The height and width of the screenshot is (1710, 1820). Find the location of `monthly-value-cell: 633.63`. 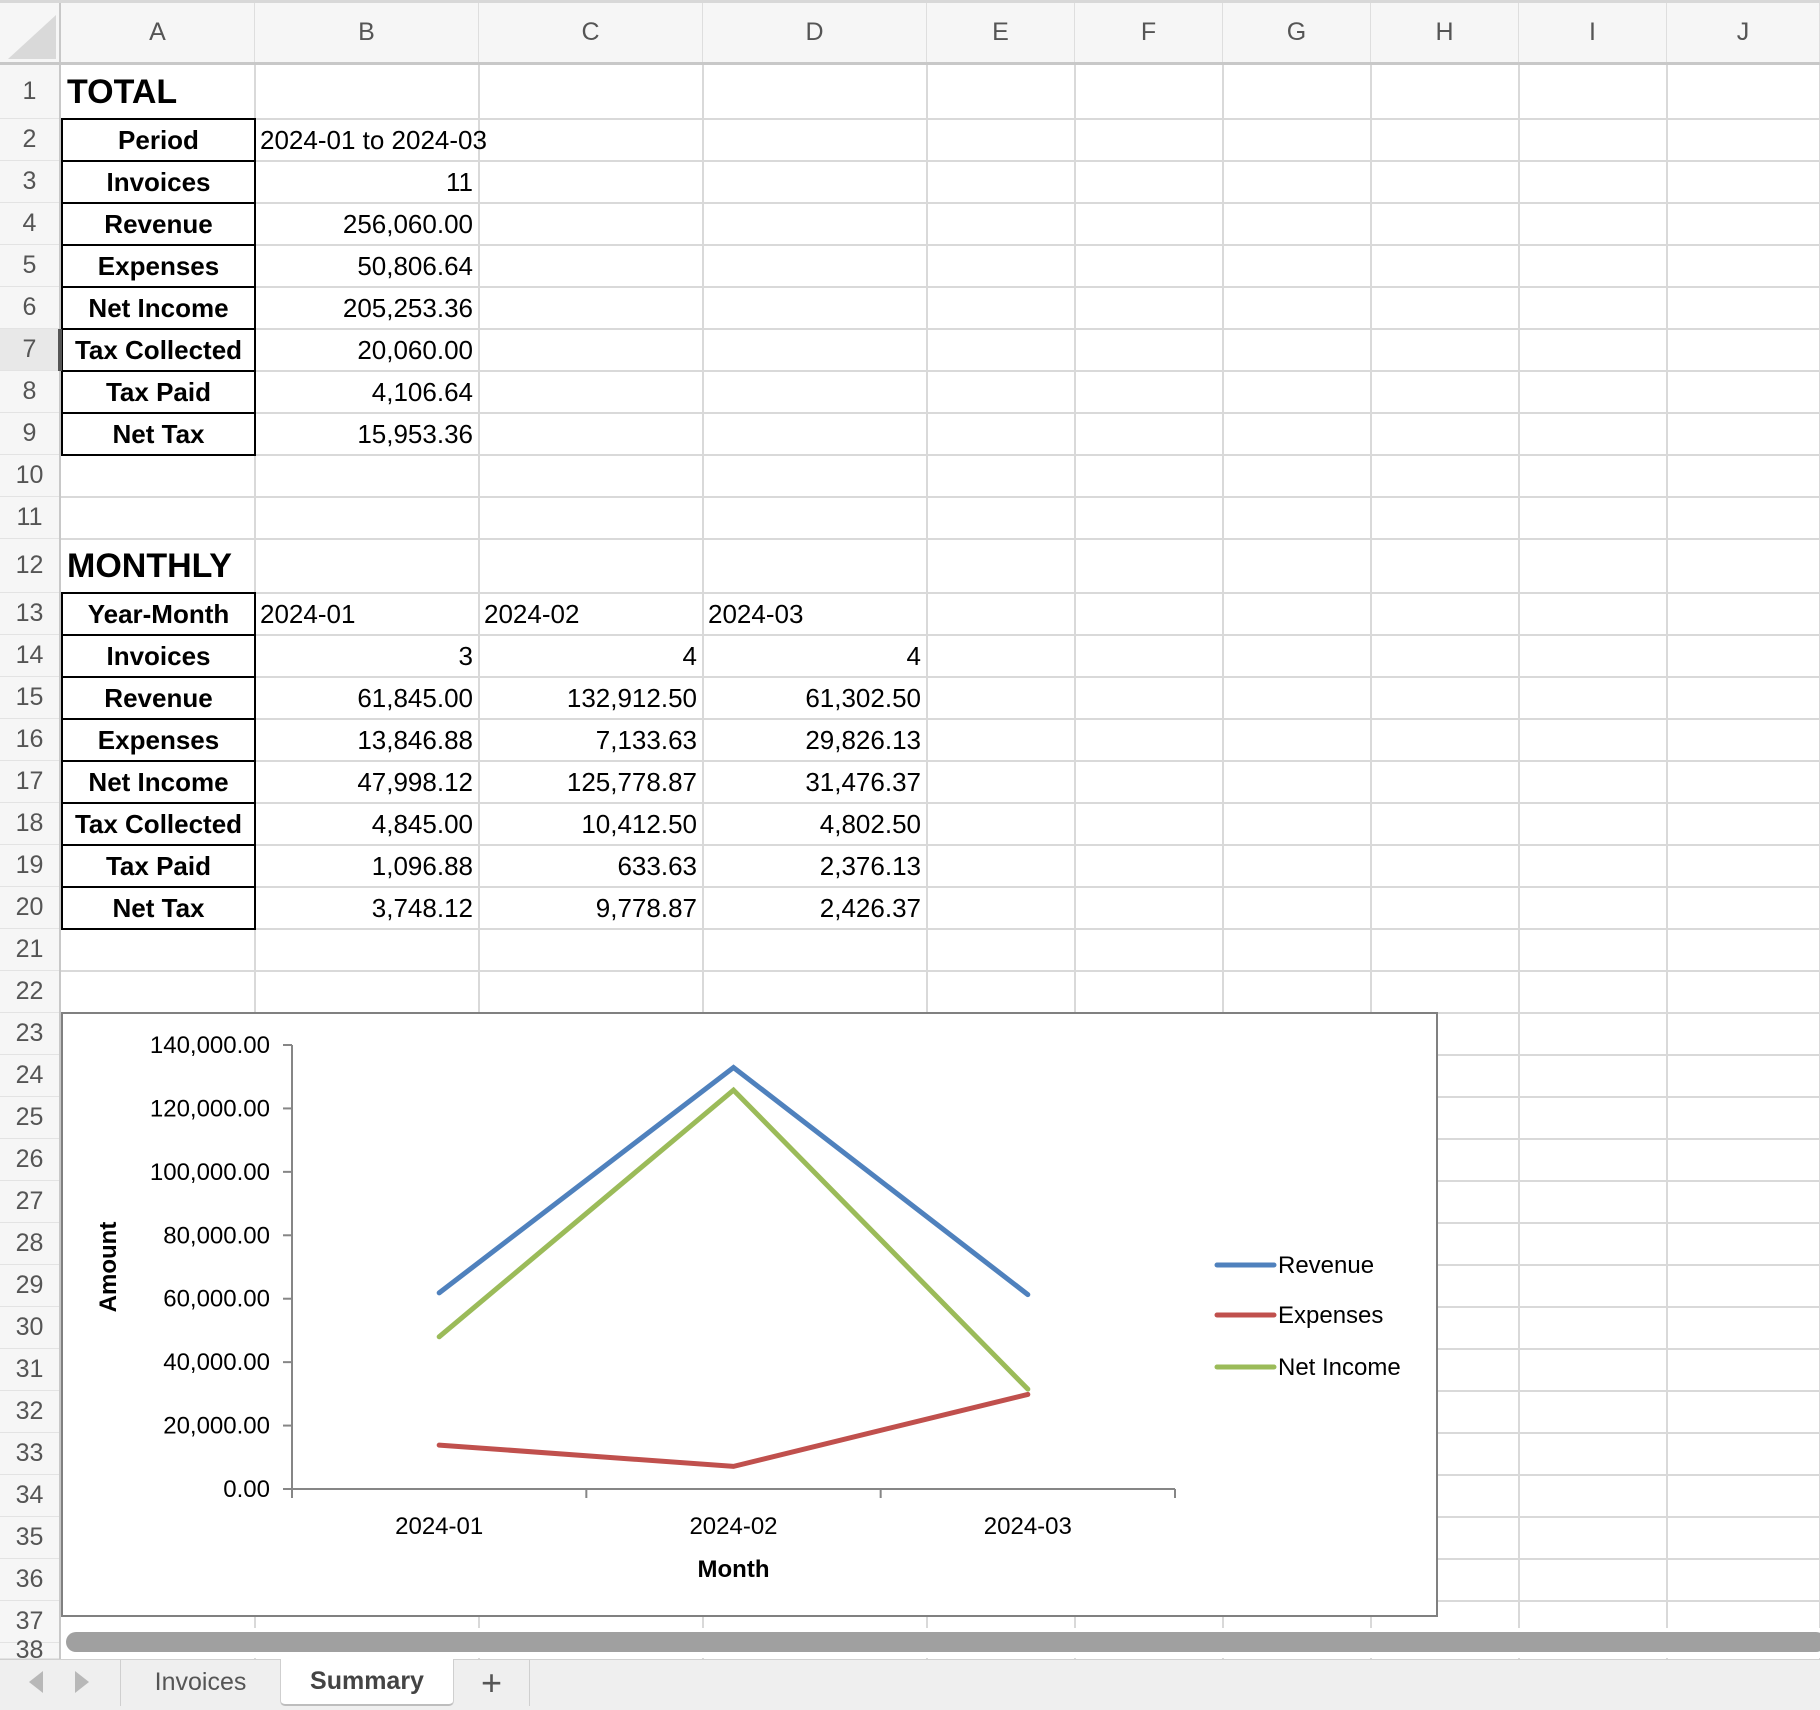

monthly-value-cell: 633.63 is located at coordinates (591, 866).